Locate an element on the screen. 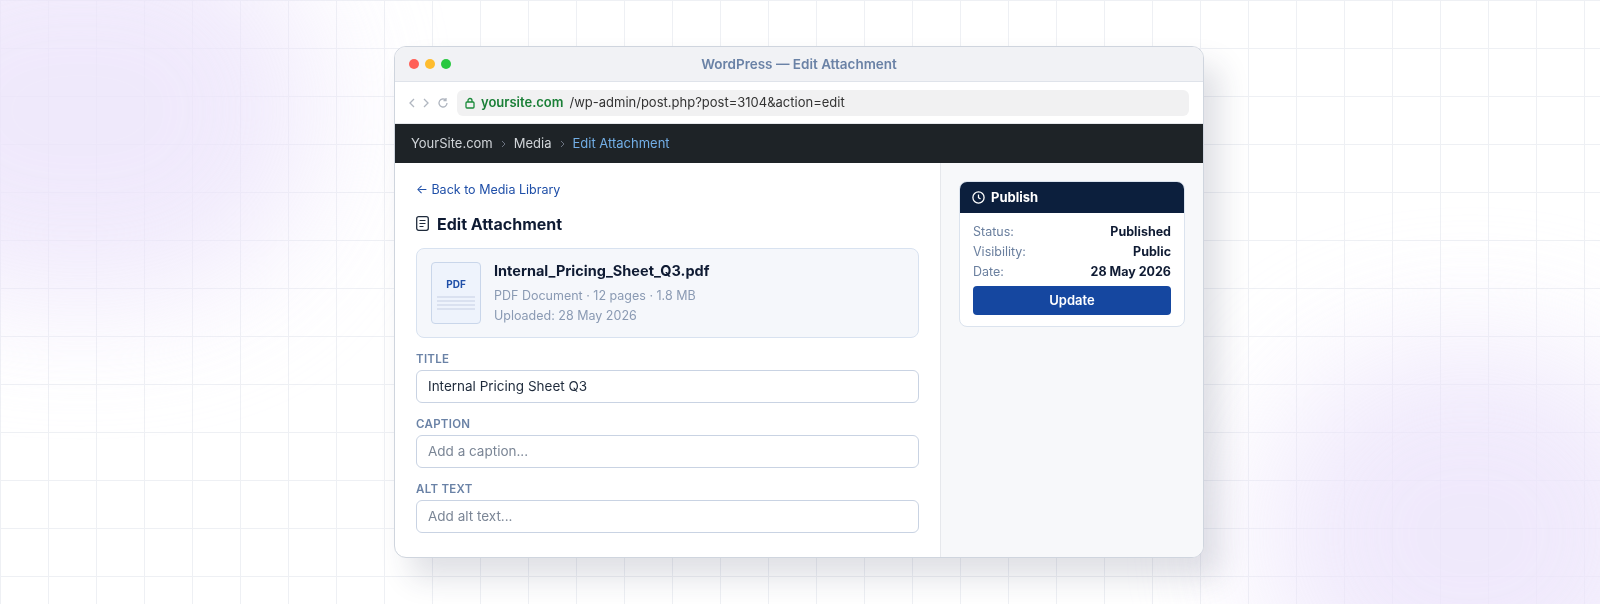 The height and width of the screenshot is (604, 1600). window-title: WordPress — Edit Attachment is located at coordinates (799, 64).